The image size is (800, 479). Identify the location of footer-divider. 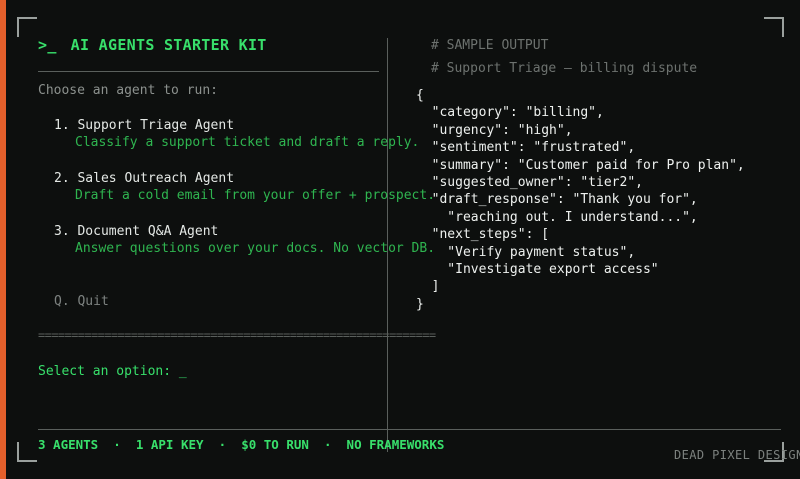
(409, 429).